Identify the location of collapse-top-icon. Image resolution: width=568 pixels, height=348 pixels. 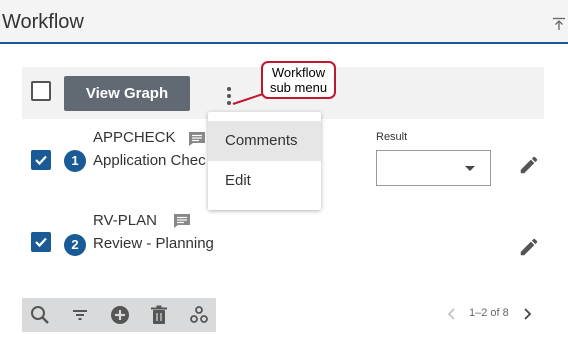
(559, 24).